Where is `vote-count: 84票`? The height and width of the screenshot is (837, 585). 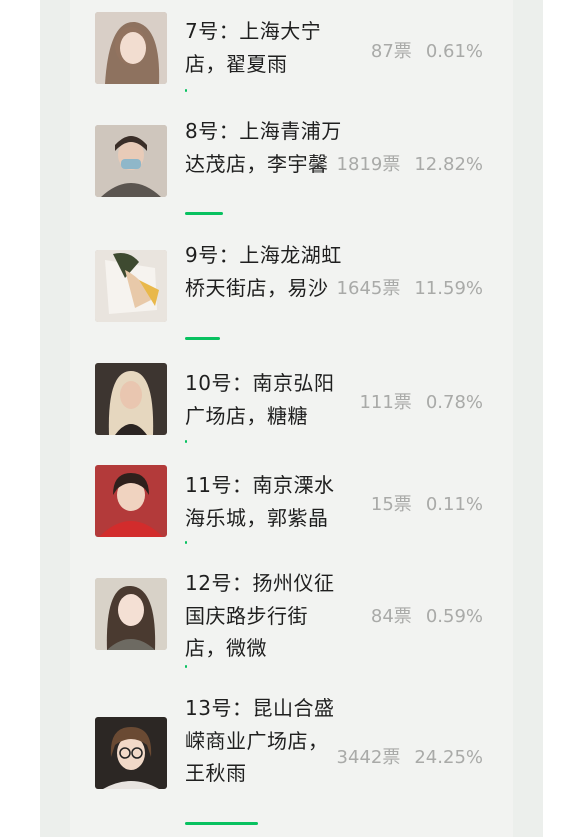 vote-count: 84票 is located at coordinates (391, 616).